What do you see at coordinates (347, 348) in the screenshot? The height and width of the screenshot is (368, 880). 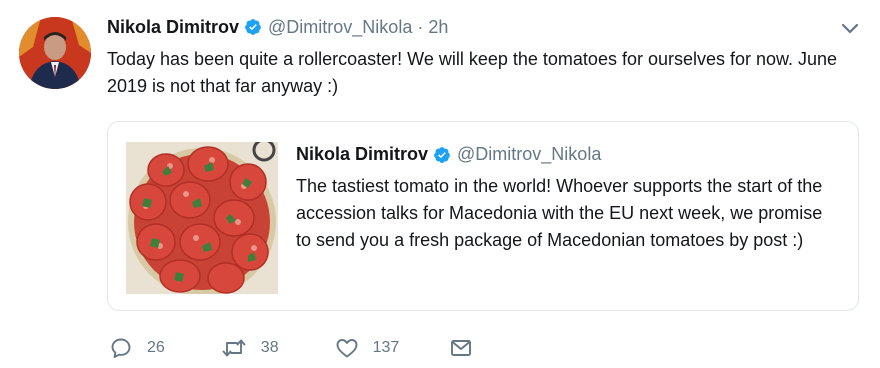 I see `like-icon` at bounding box center [347, 348].